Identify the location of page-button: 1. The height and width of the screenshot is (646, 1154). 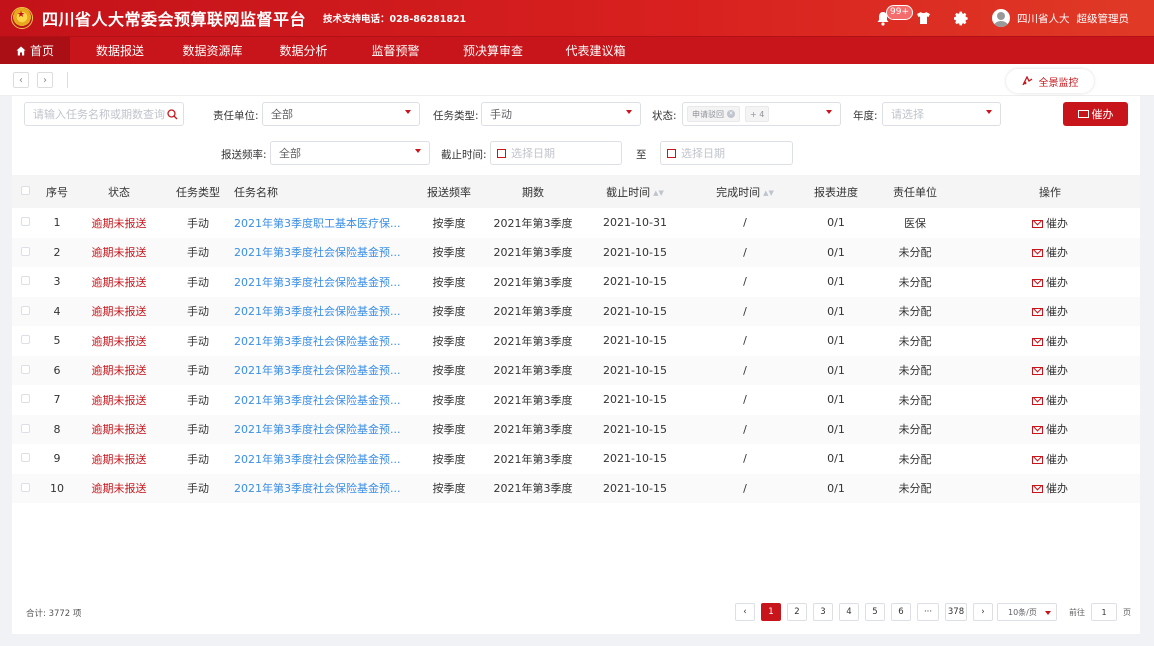
(771, 612).